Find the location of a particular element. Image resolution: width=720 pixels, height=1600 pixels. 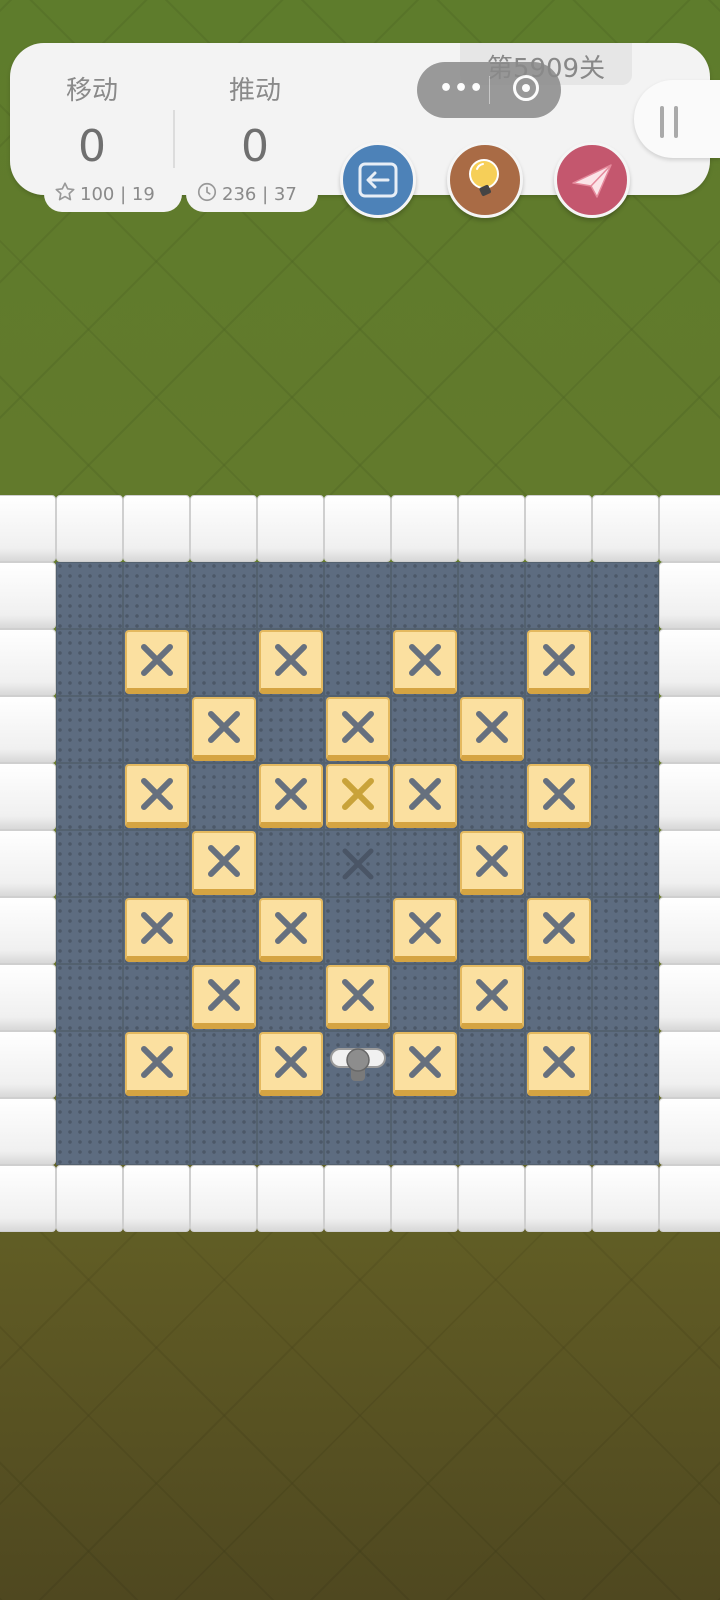

undo-button is located at coordinates (378, 180).